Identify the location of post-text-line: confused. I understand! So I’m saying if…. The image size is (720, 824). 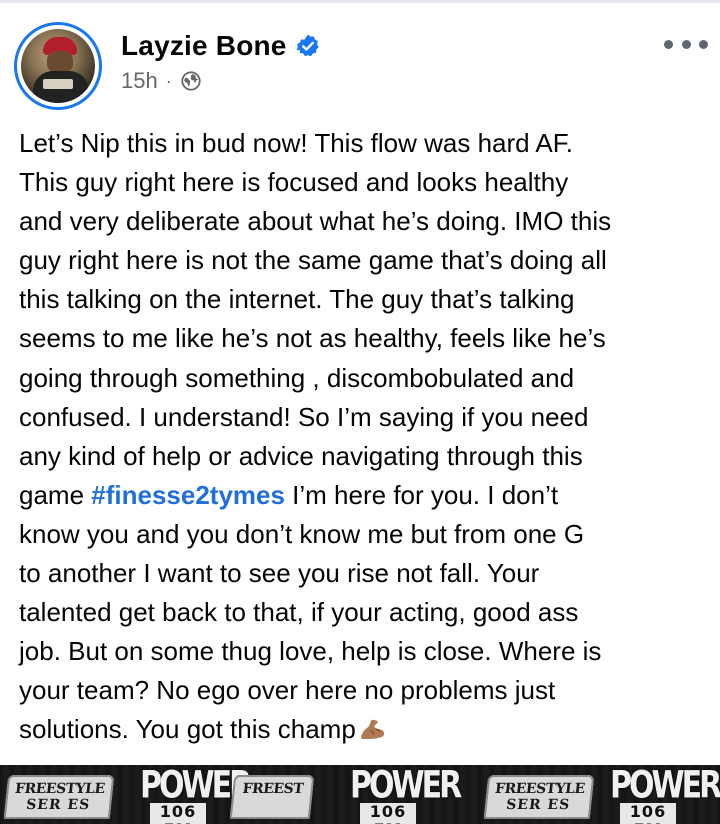
(304, 416).